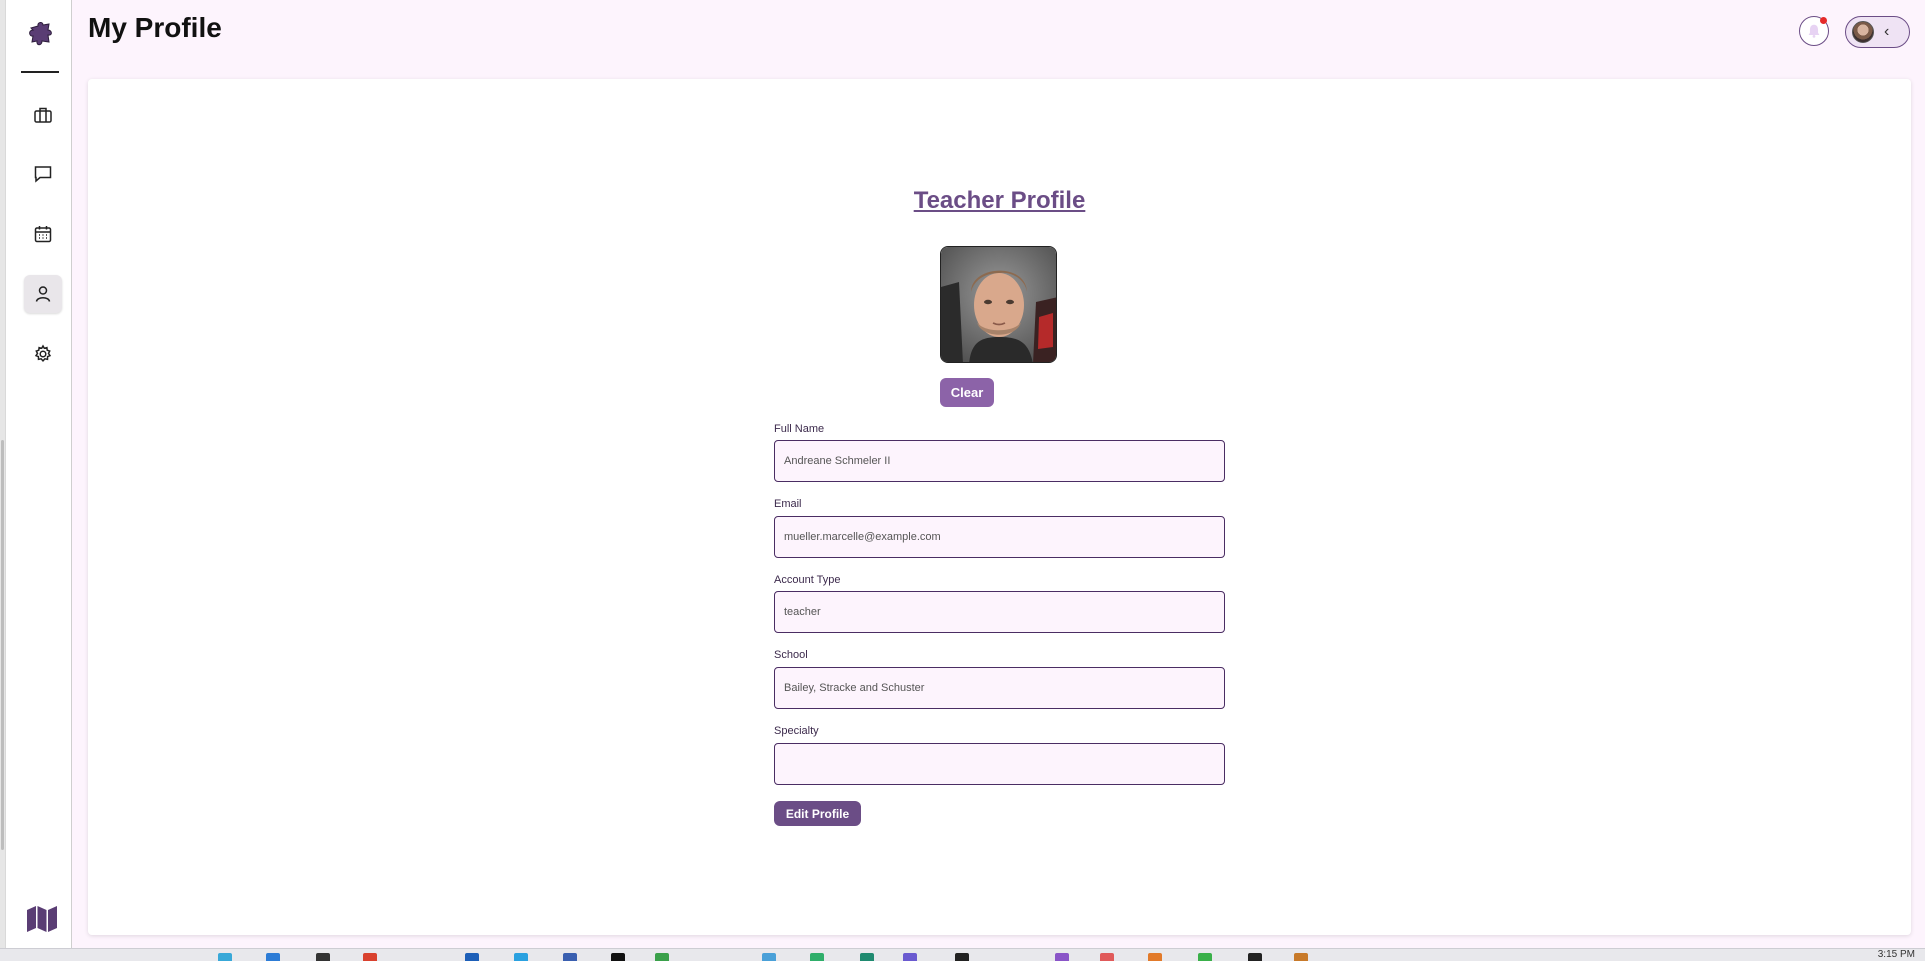 Image resolution: width=1925 pixels, height=961 pixels. What do you see at coordinates (796, 731) in the screenshot?
I see `specialty-label: Specialty` at bounding box center [796, 731].